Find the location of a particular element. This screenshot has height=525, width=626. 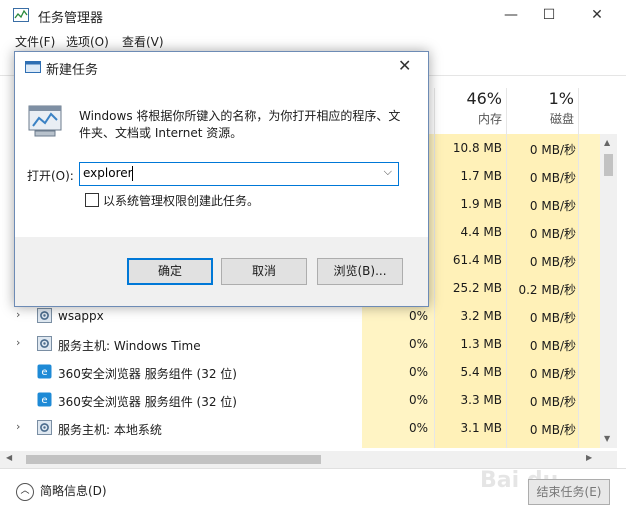

memory-label: 内存 is located at coordinates (489, 119).